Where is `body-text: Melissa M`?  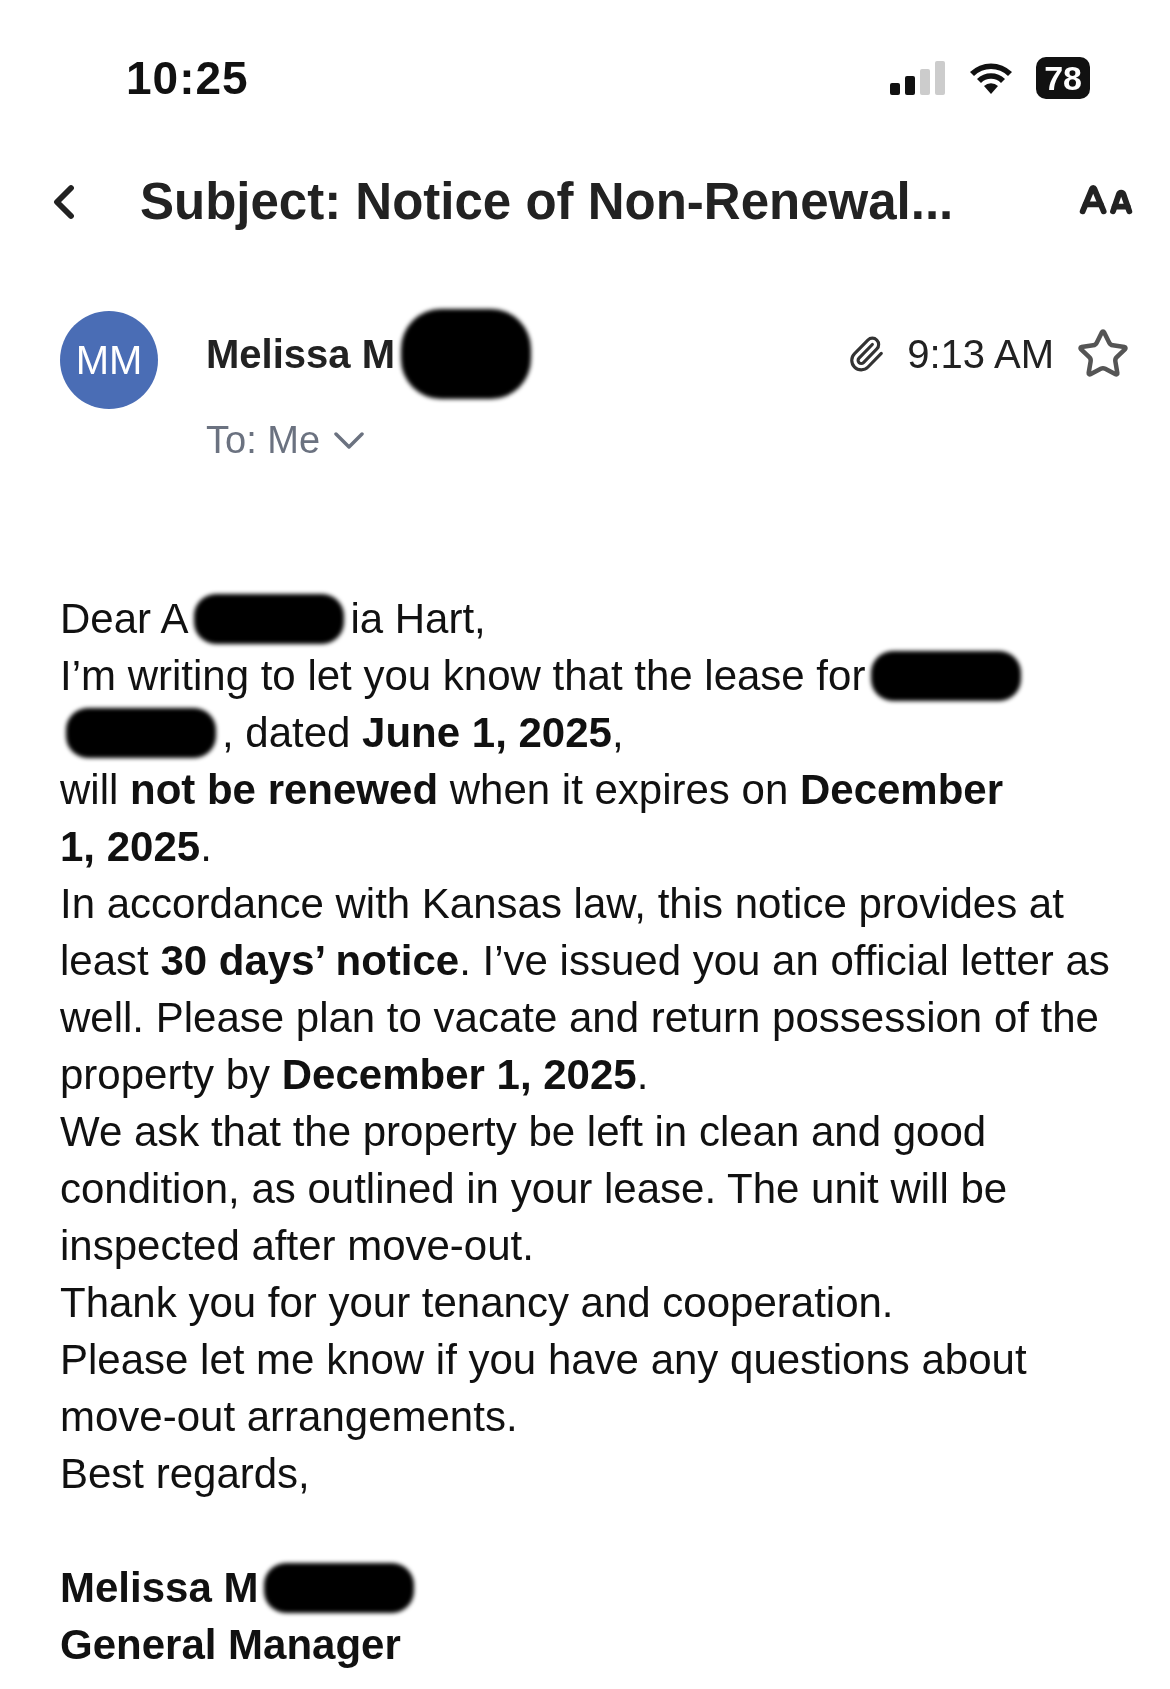
body-text: Melissa M is located at coordinates (159, 1588).